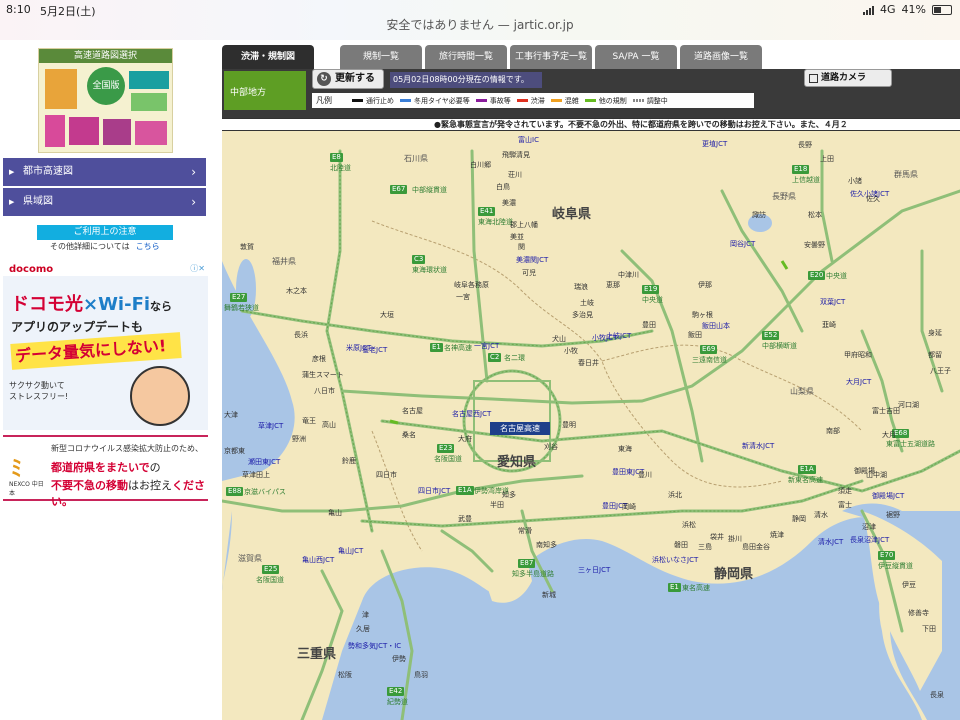 The image size is (960, 720). Describe the element at coordinates (399, 189) in the screenshot. I see `route-badge: E67` at that location.